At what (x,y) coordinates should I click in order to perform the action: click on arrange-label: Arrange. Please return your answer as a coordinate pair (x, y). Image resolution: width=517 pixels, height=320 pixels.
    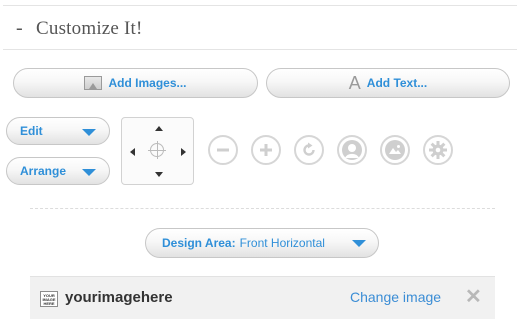
    Looking at the image, I should click on (43, 171).